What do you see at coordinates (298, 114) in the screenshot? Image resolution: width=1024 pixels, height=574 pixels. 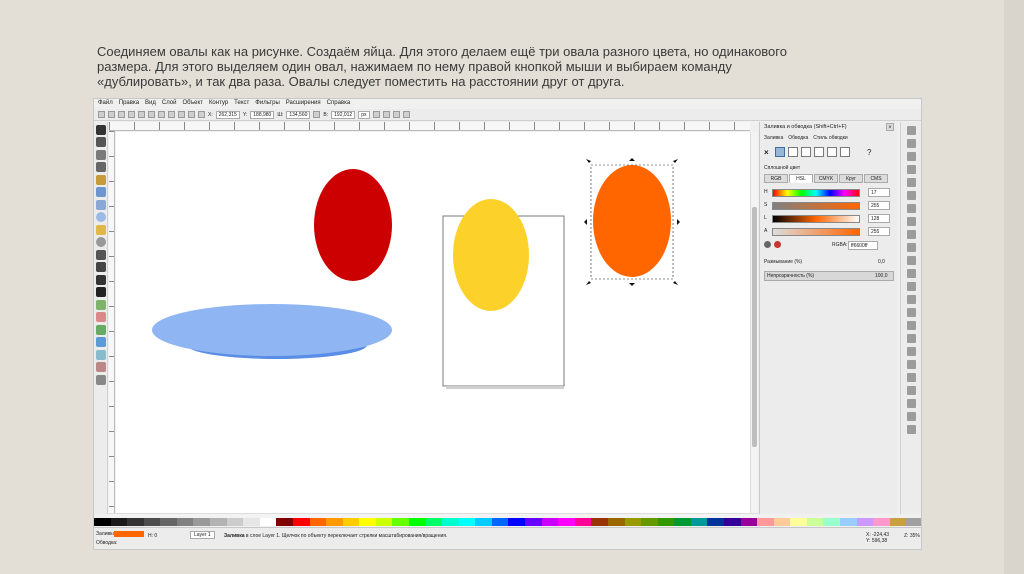 I see `width-field: 134,560` at bounding box center [298, 114].